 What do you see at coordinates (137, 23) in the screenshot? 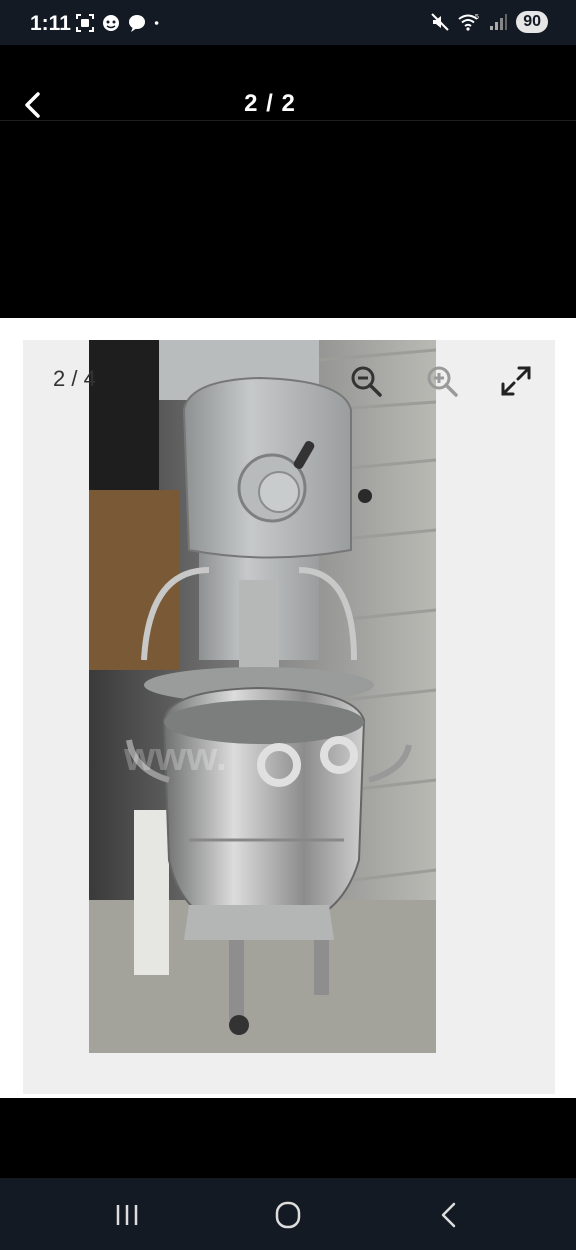
I see `chat-icon` at bounding box center [137, 23].